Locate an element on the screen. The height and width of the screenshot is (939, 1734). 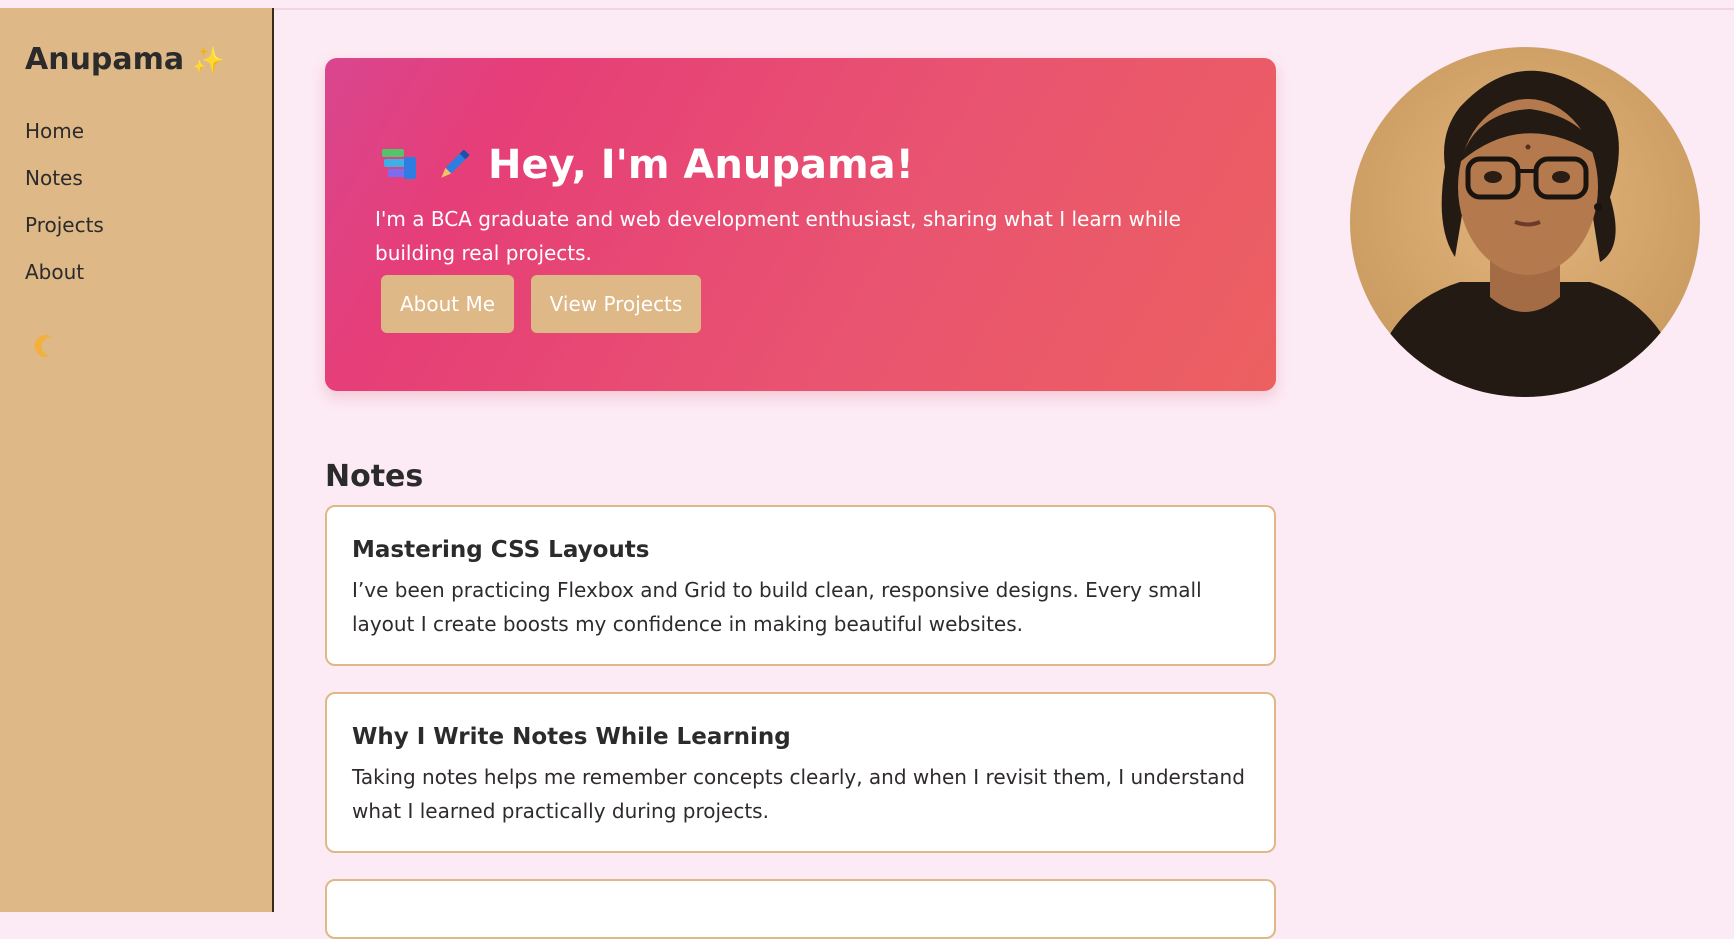
note-card-partial is located at coordinates (800, 909).